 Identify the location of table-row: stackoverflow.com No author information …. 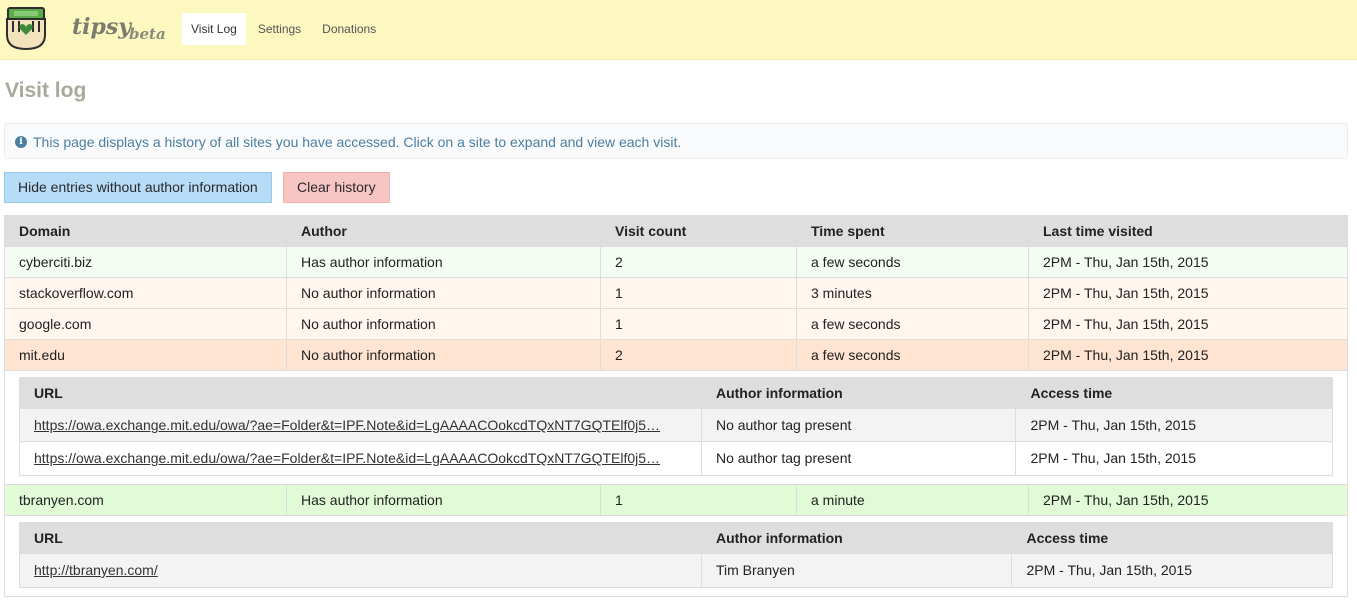
(676, 293).